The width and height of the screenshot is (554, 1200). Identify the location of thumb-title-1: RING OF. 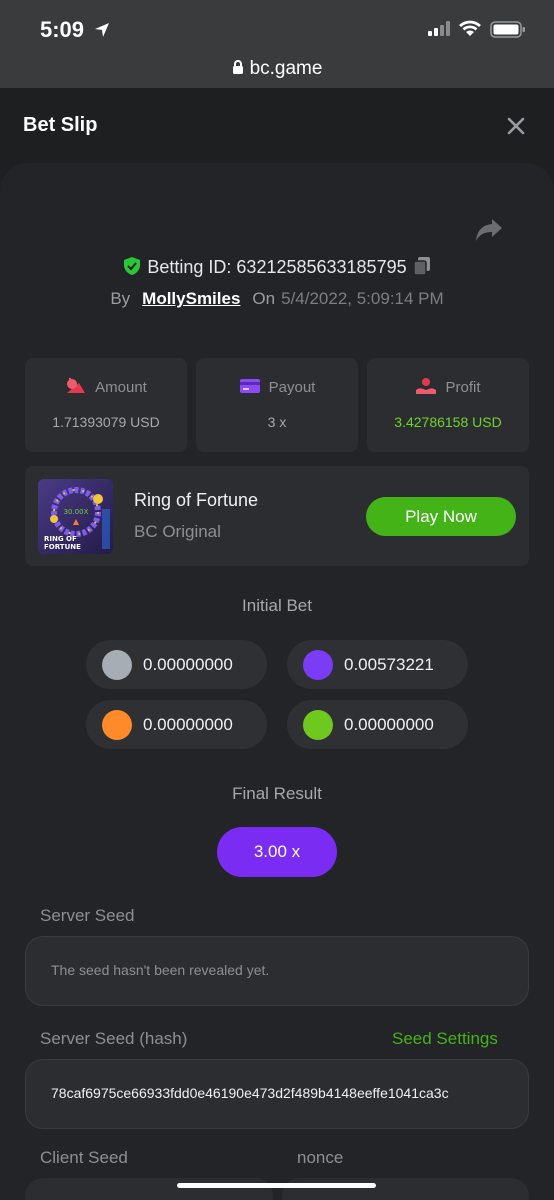
(60, 539).